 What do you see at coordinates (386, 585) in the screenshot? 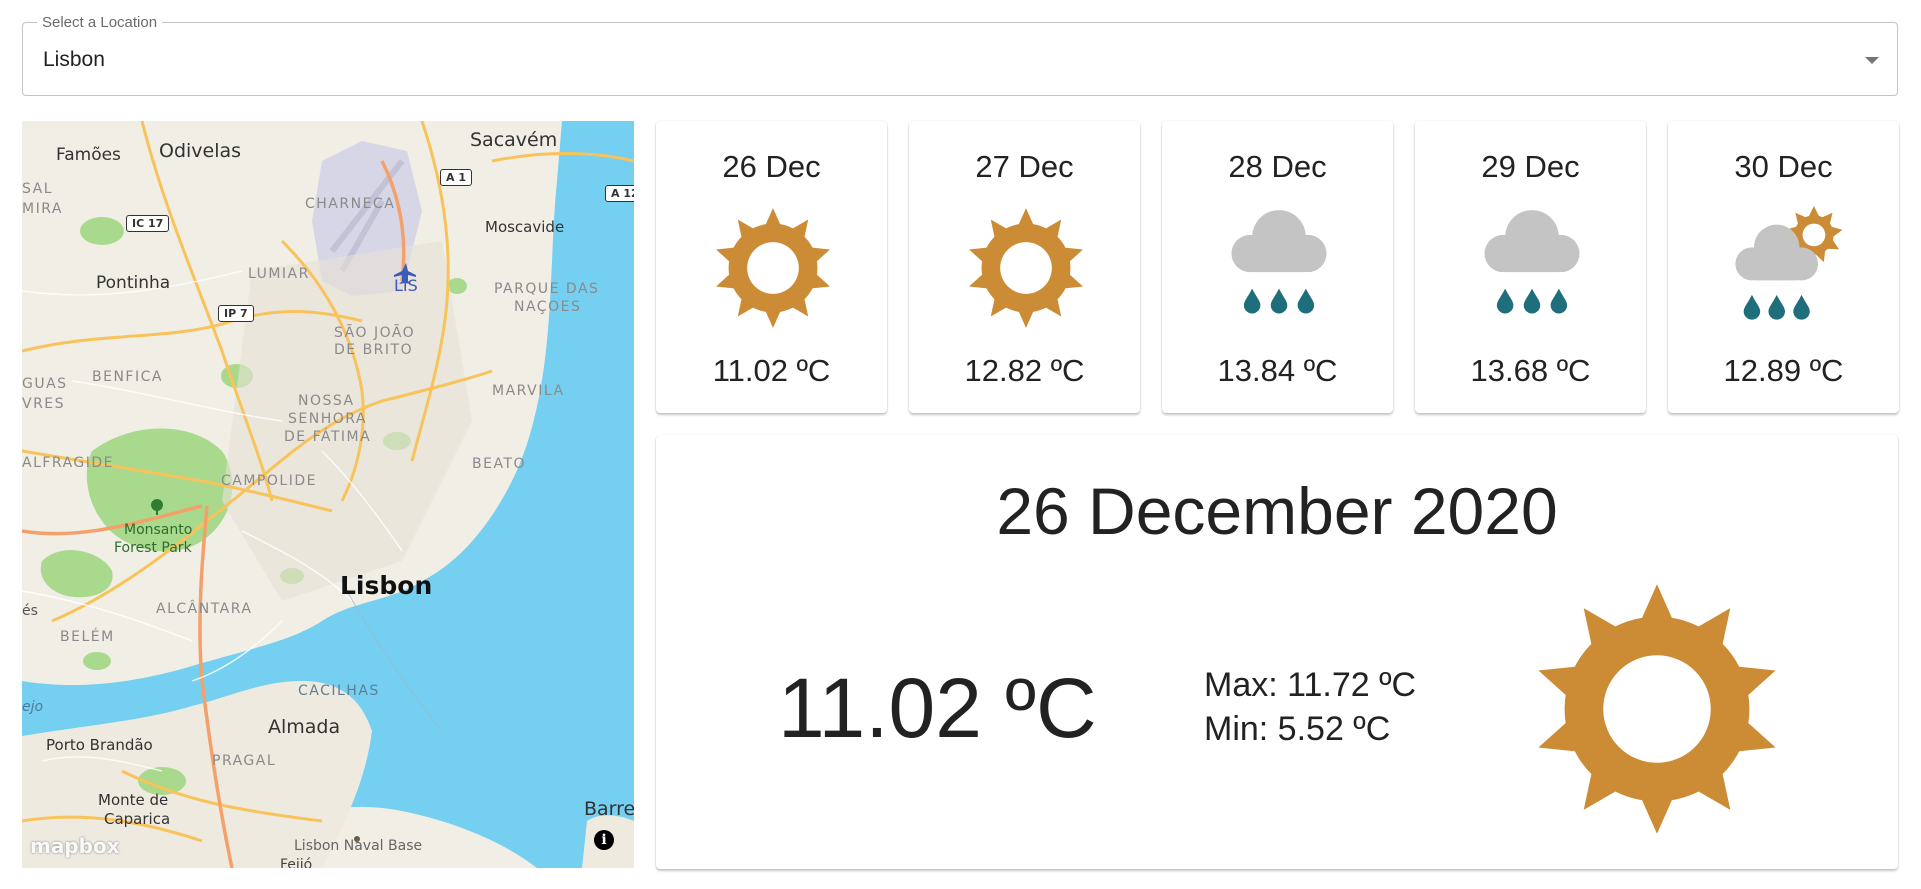
I see `map-label-lisbon: Lisbon` at bounding box center [386, 585].